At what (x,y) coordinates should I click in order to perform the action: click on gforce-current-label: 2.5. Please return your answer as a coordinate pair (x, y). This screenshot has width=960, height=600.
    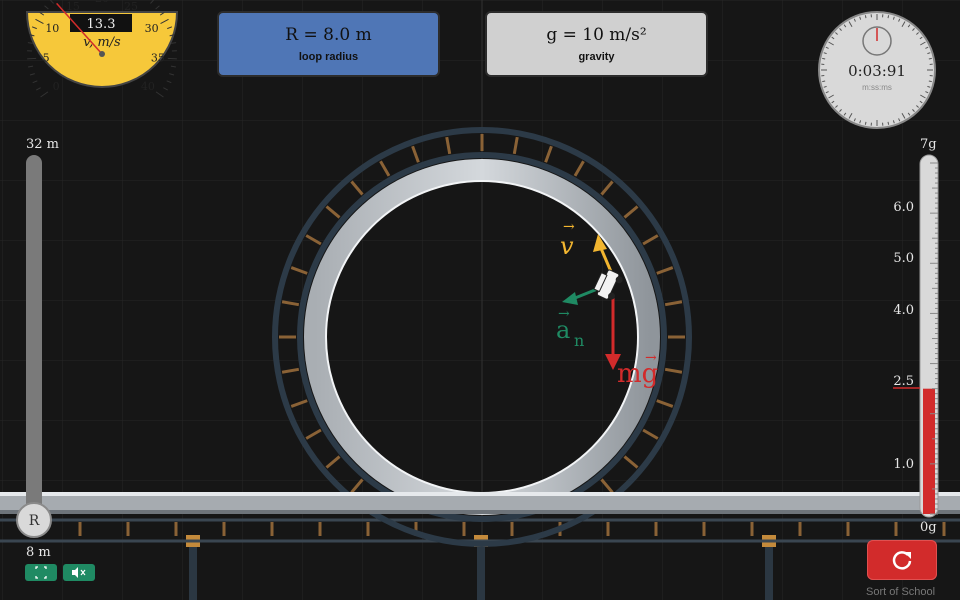
    Looking at the image, I should click on (903, 381).